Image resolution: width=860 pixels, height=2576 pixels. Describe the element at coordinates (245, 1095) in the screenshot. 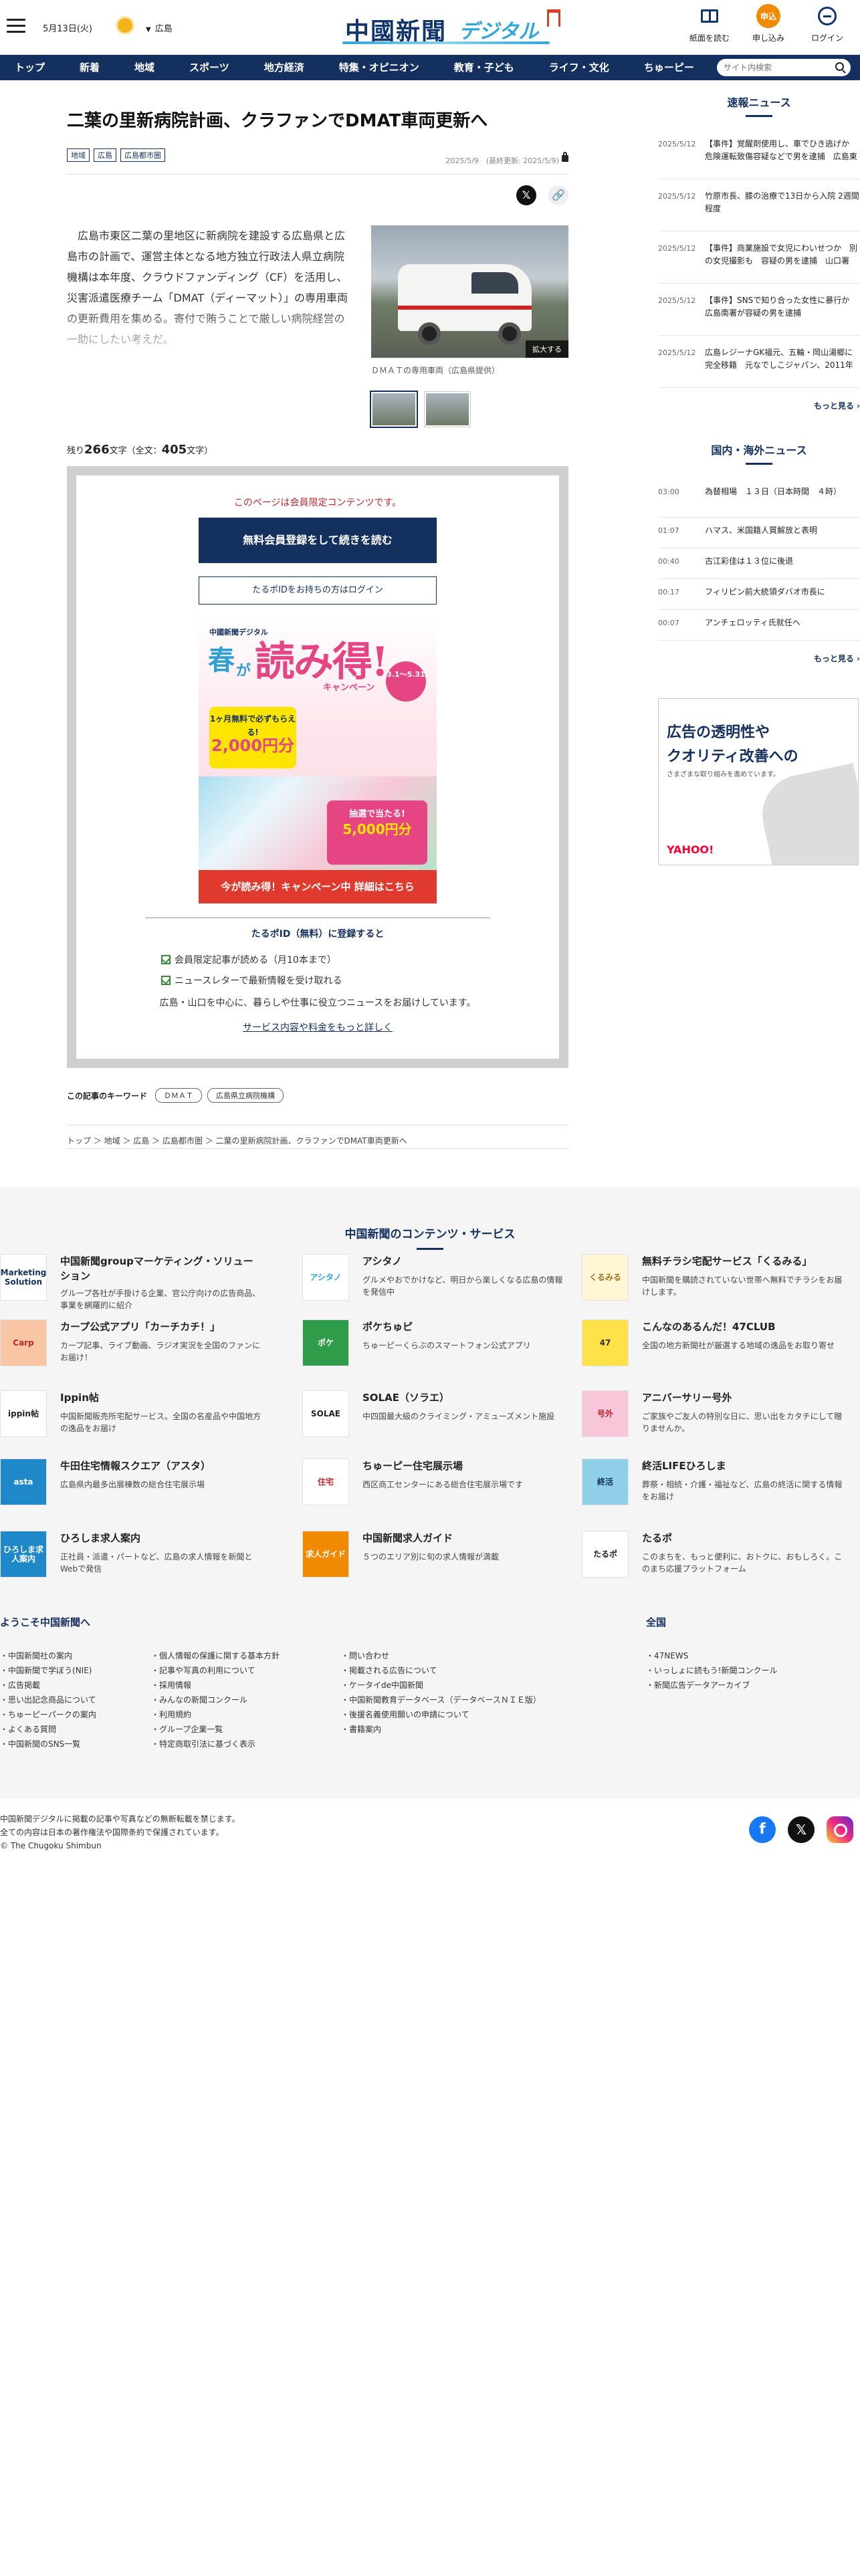

I see `keyword-hospital: 広島県立病院機構` at that location.